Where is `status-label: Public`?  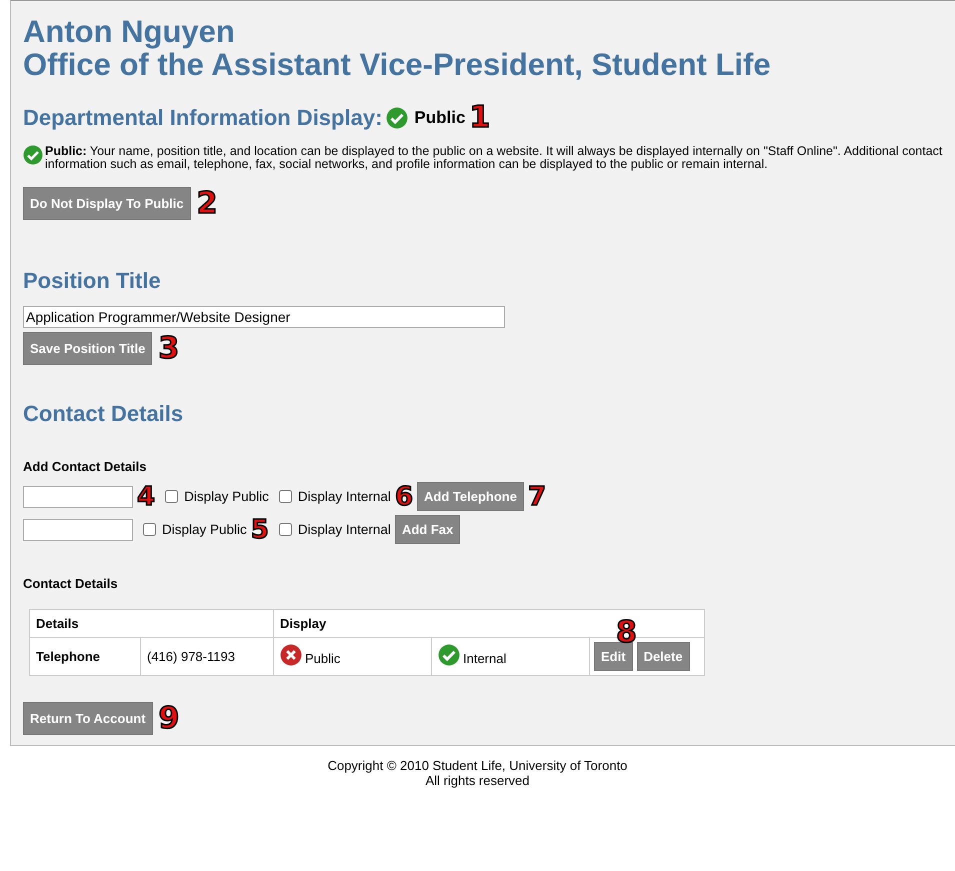 status-label: Public is located at coordinates (322, 658).